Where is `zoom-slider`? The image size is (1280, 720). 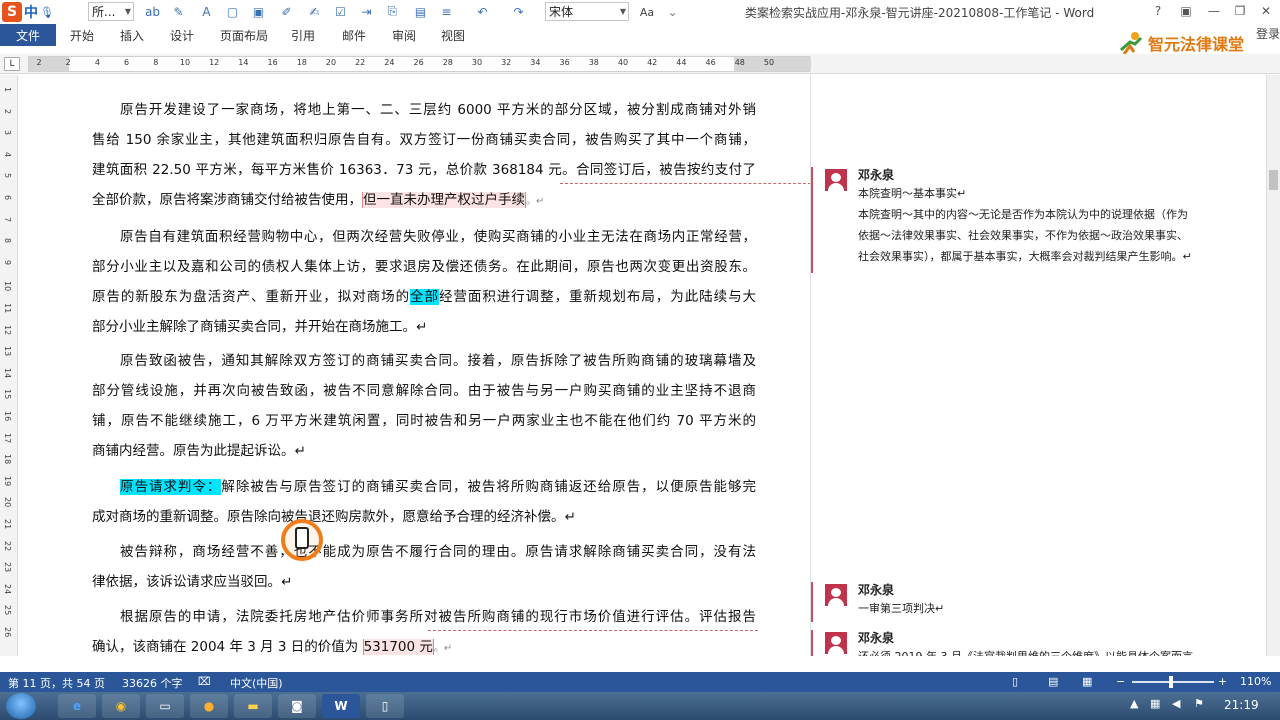 zoom-slider is located at coordinates (1173, 682).